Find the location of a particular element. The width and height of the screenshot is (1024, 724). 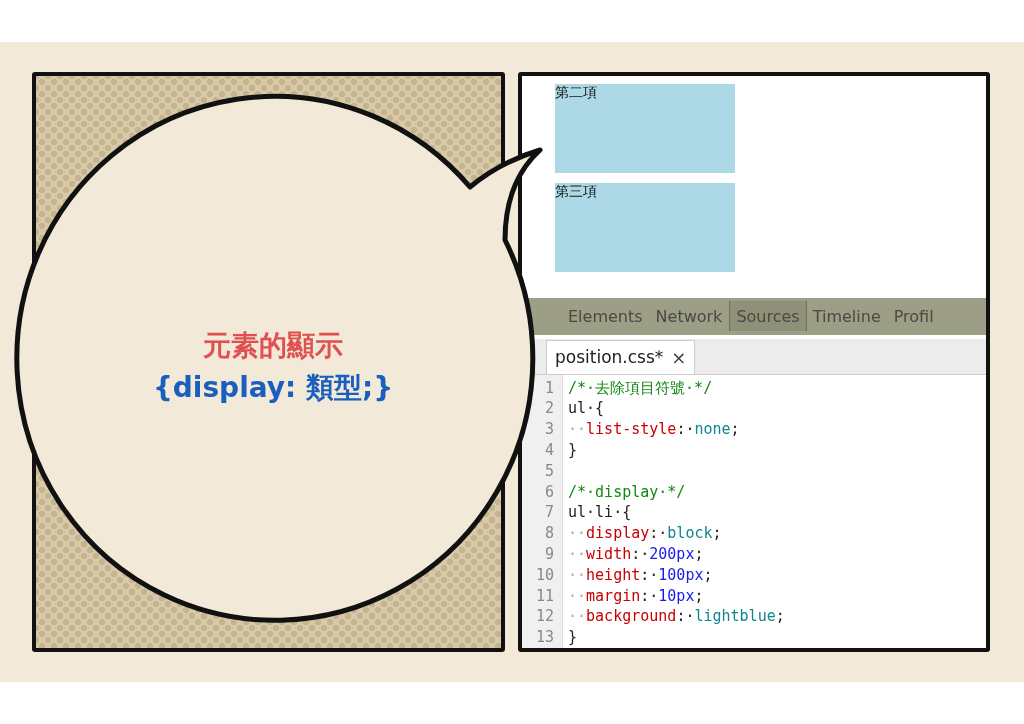

bubble-title: 元素的顯示 is located at coordinates (273, 346).